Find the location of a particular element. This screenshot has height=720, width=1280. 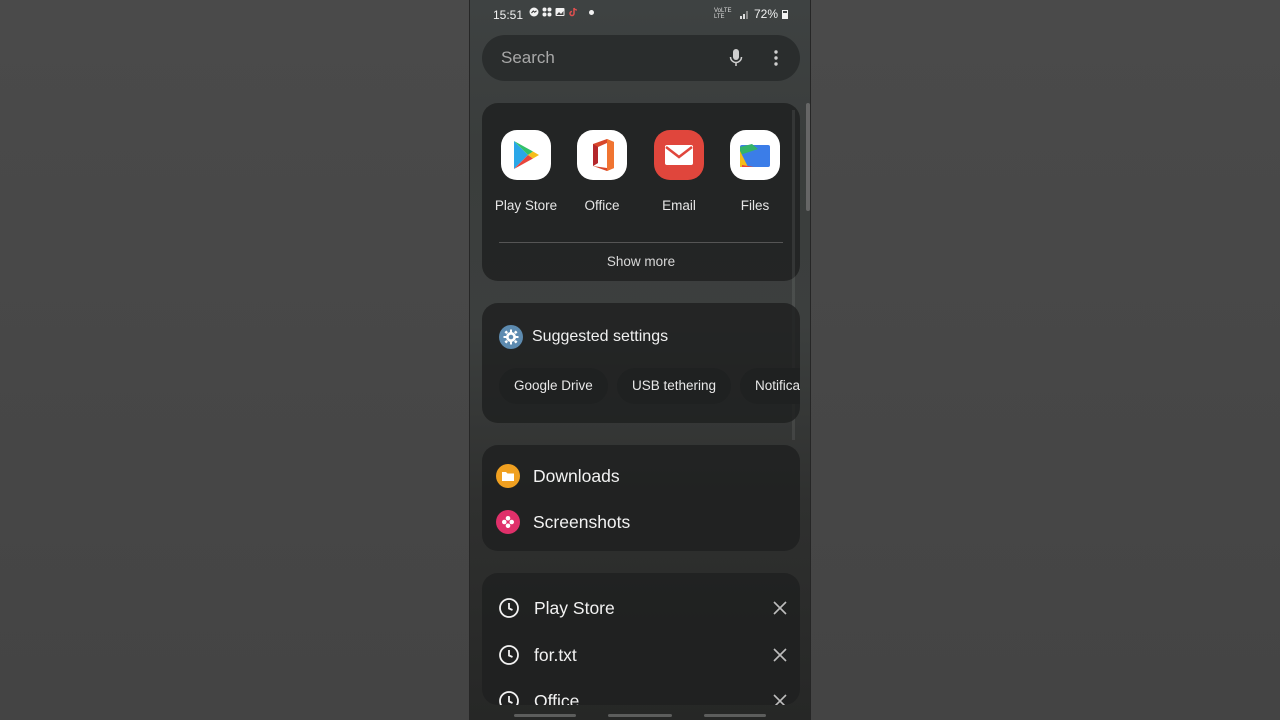

recent-searches-card: Play Store for.txt Office is located at coordinates (641, 639).